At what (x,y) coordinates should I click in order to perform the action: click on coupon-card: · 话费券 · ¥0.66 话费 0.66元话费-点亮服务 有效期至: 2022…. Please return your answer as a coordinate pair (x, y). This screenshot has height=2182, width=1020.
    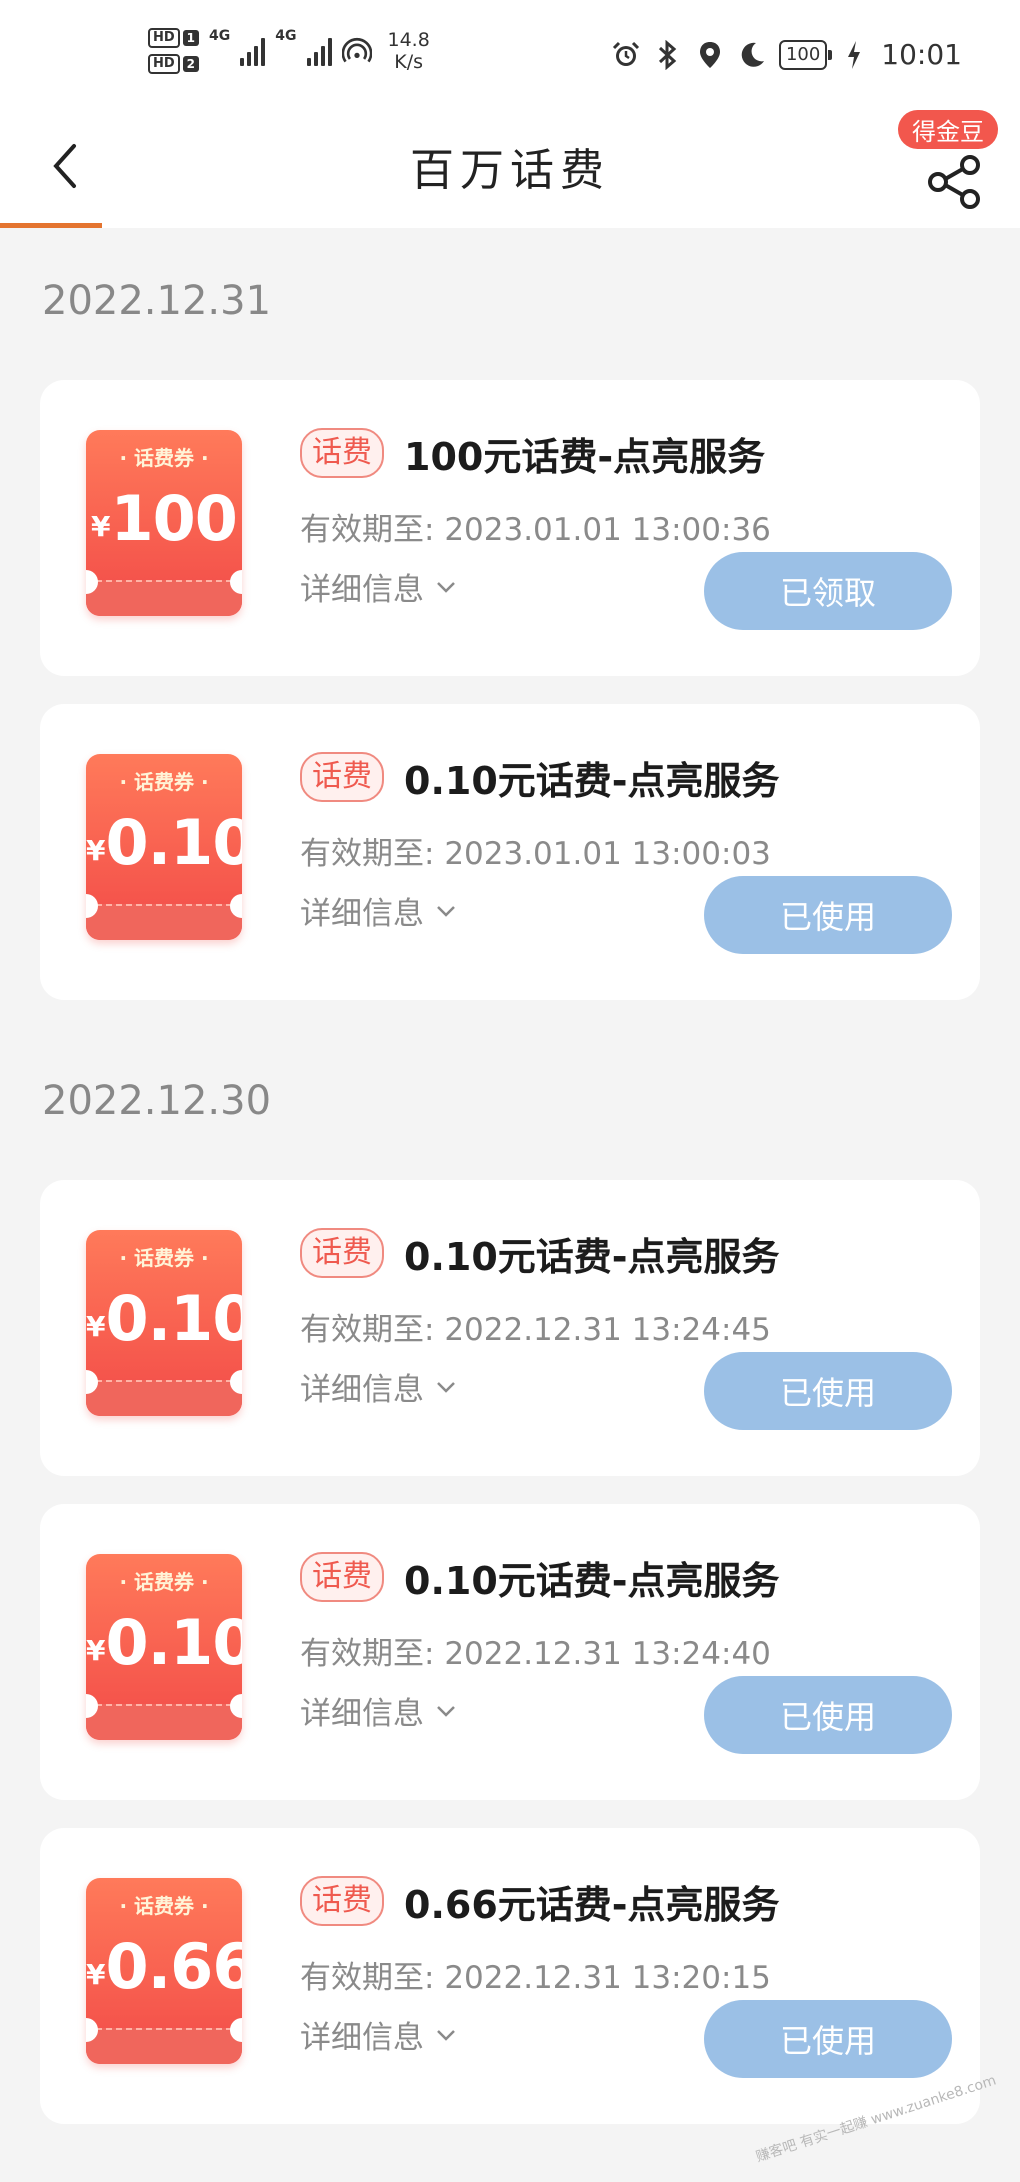
    Looking at the image, I should click on (510, 1976).